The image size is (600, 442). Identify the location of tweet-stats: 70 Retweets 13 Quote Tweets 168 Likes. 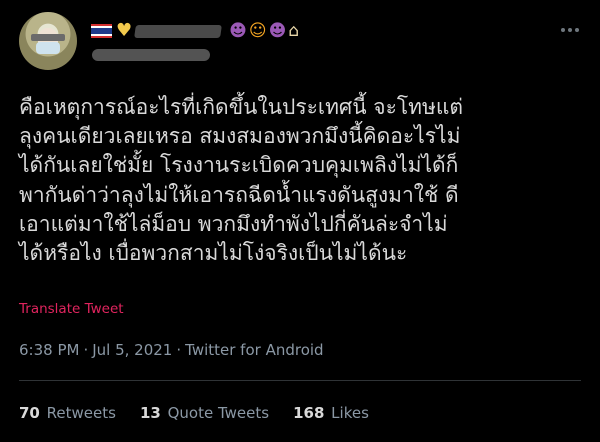
(194, 413).